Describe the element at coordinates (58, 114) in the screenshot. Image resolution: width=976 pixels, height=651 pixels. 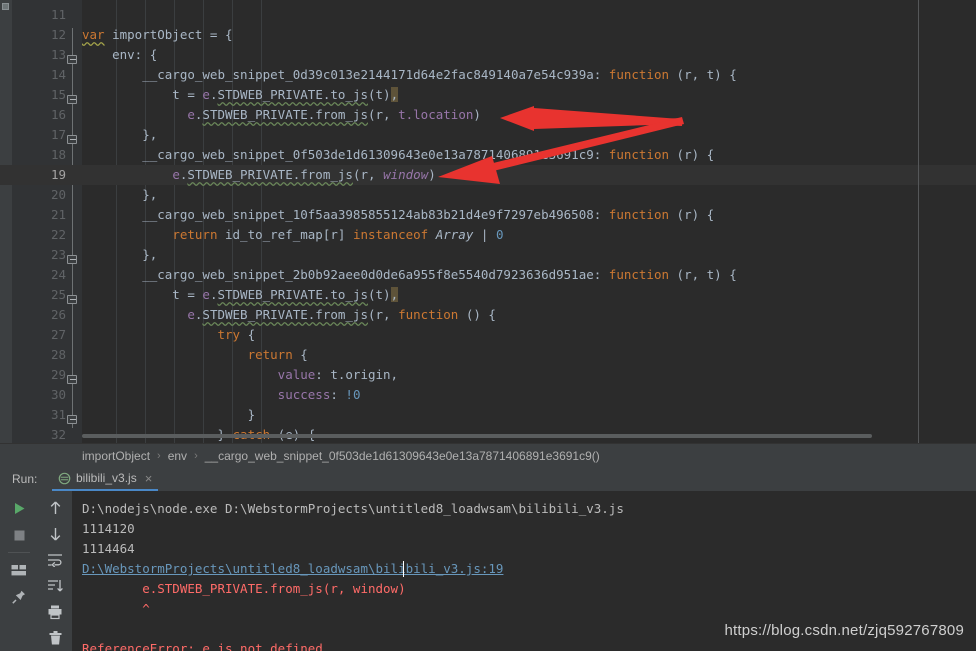
I see `line-number: 16` at that location.